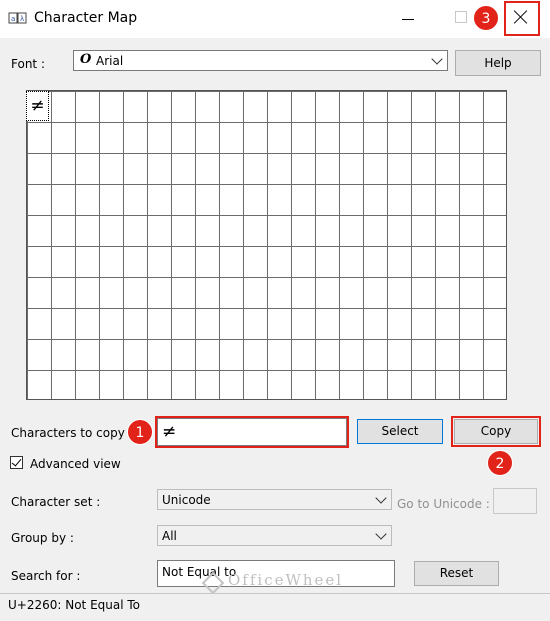 Image resolution: width=550 pixels, height=621 pixels. Describe the element at coordinates (186, 500) in the screenshot. I see `character-set-value: Unicode` at that location.